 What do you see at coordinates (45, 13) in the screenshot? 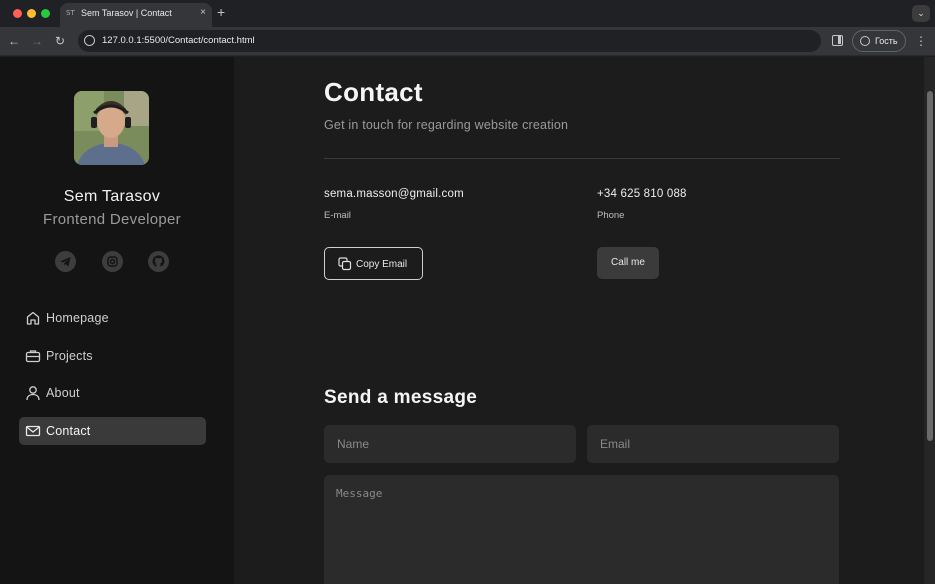
I see `maximize-window-button` at bounding box center [45, 13].